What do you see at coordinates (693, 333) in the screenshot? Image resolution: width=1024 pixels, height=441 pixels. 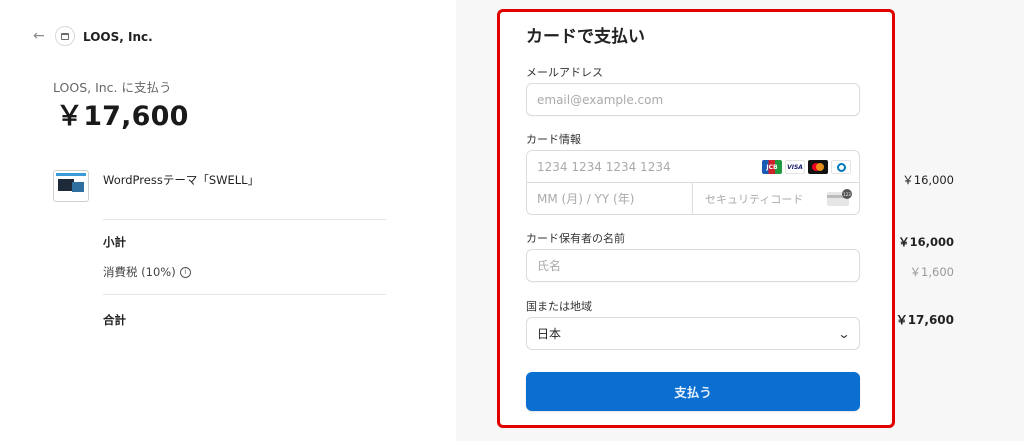 I see `country-select: 日本 ⌄` at bounding box center [693, 333].